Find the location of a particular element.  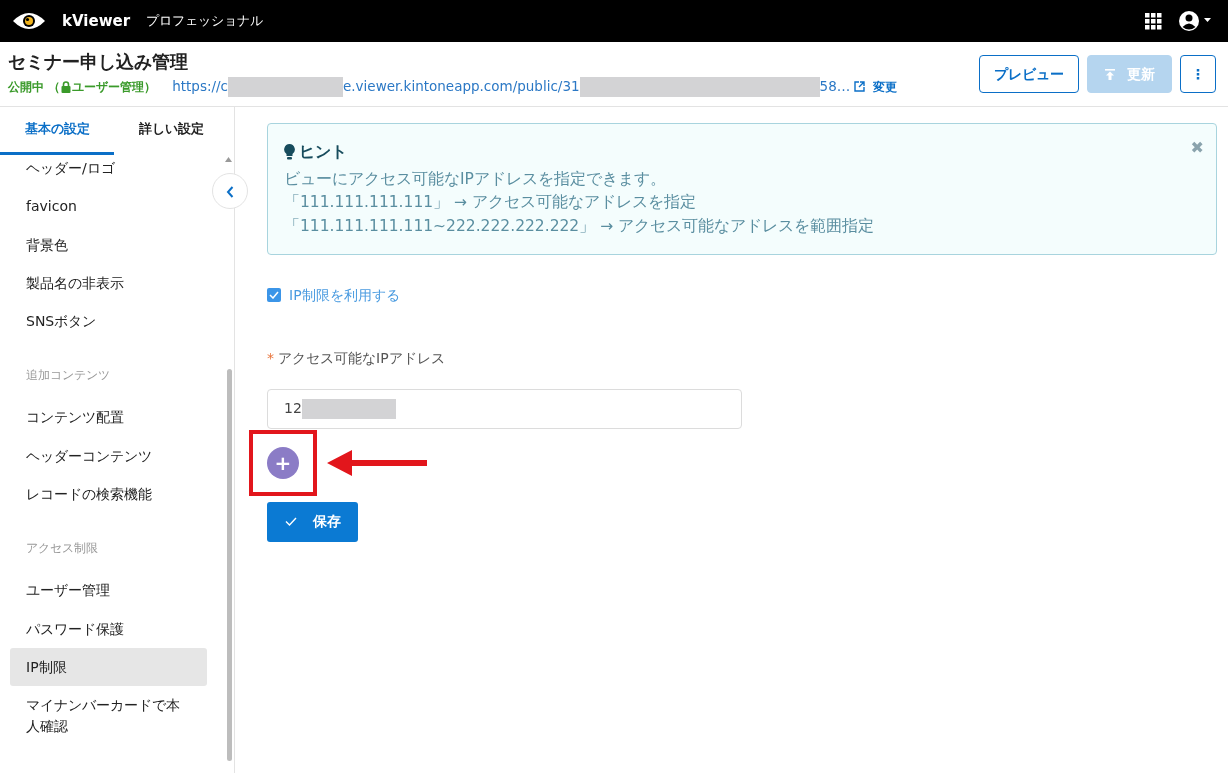

sidebar-item: IP制限 is located at coordinates (108, 667).